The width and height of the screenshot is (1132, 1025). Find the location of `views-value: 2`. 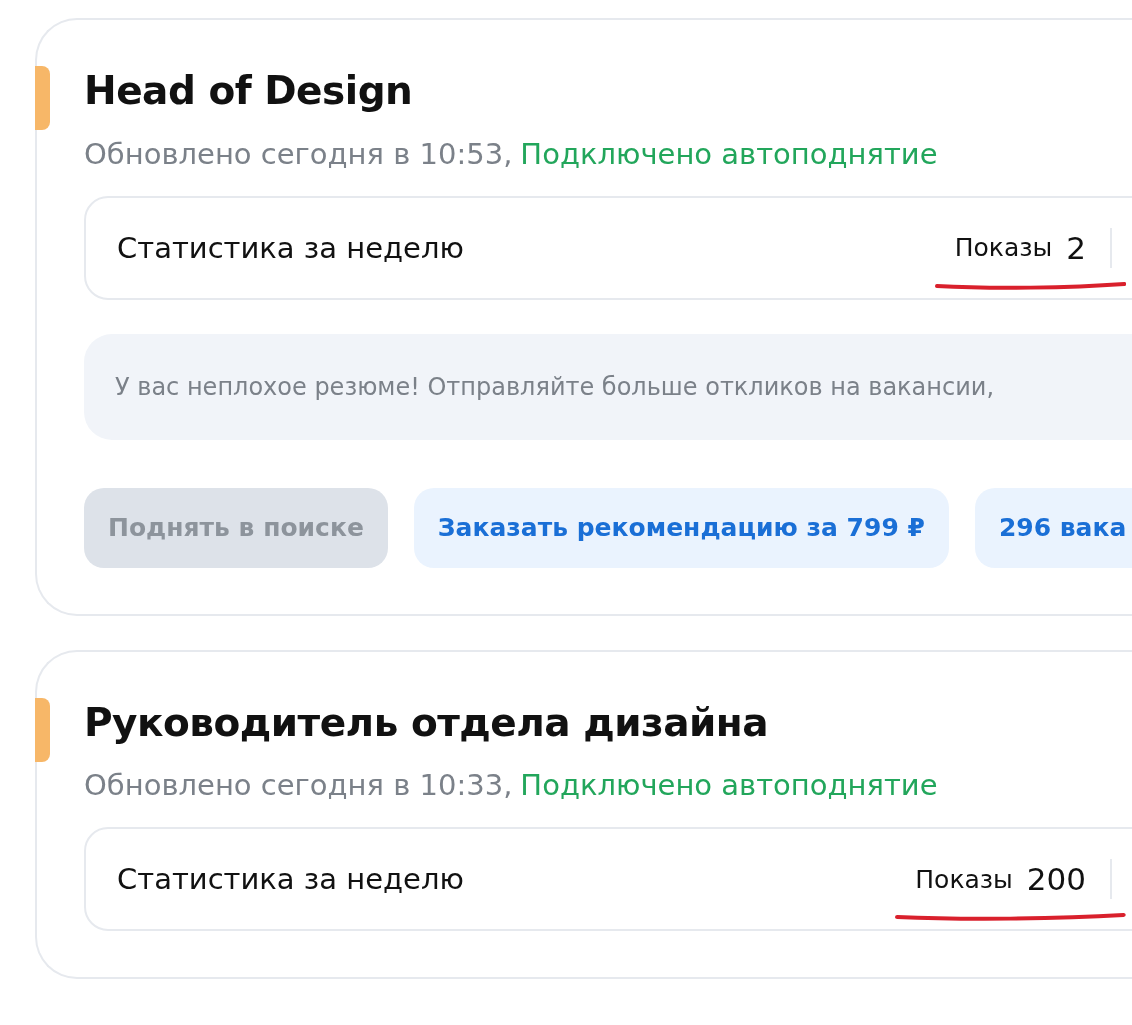

views-value: 2 is located at coordinates (1076, 247).